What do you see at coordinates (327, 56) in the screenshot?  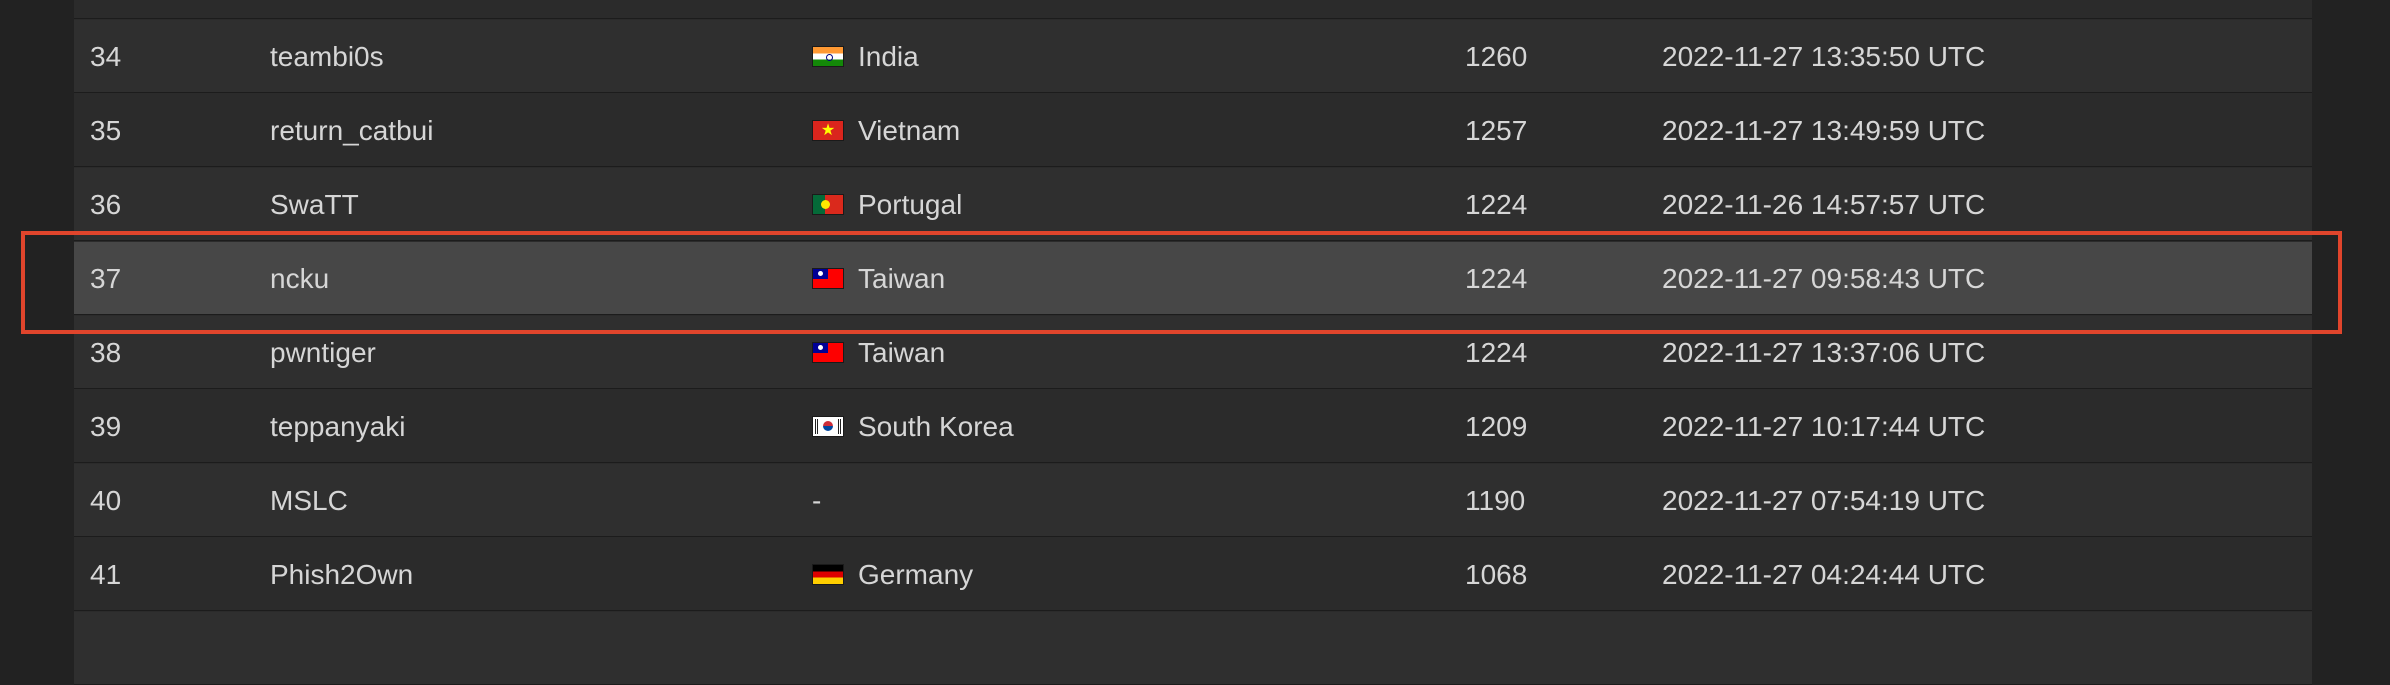 I see `team-name-link: teambi0s` at bounding box center [327, 56].